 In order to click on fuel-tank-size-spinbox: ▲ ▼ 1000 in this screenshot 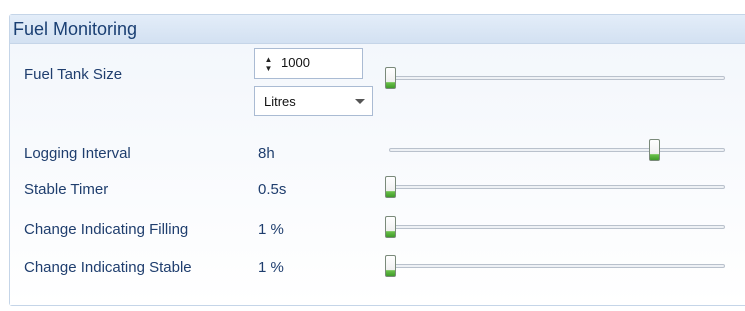, I will do `click(308, 63)`.